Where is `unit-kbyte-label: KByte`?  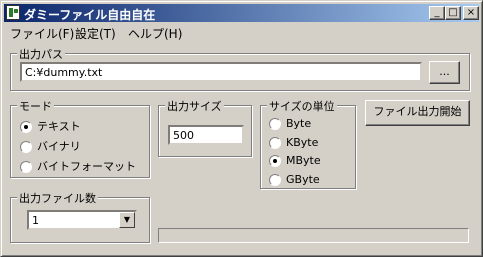 unit-kbyte-label: KByte is located at coordinates (302, 142).